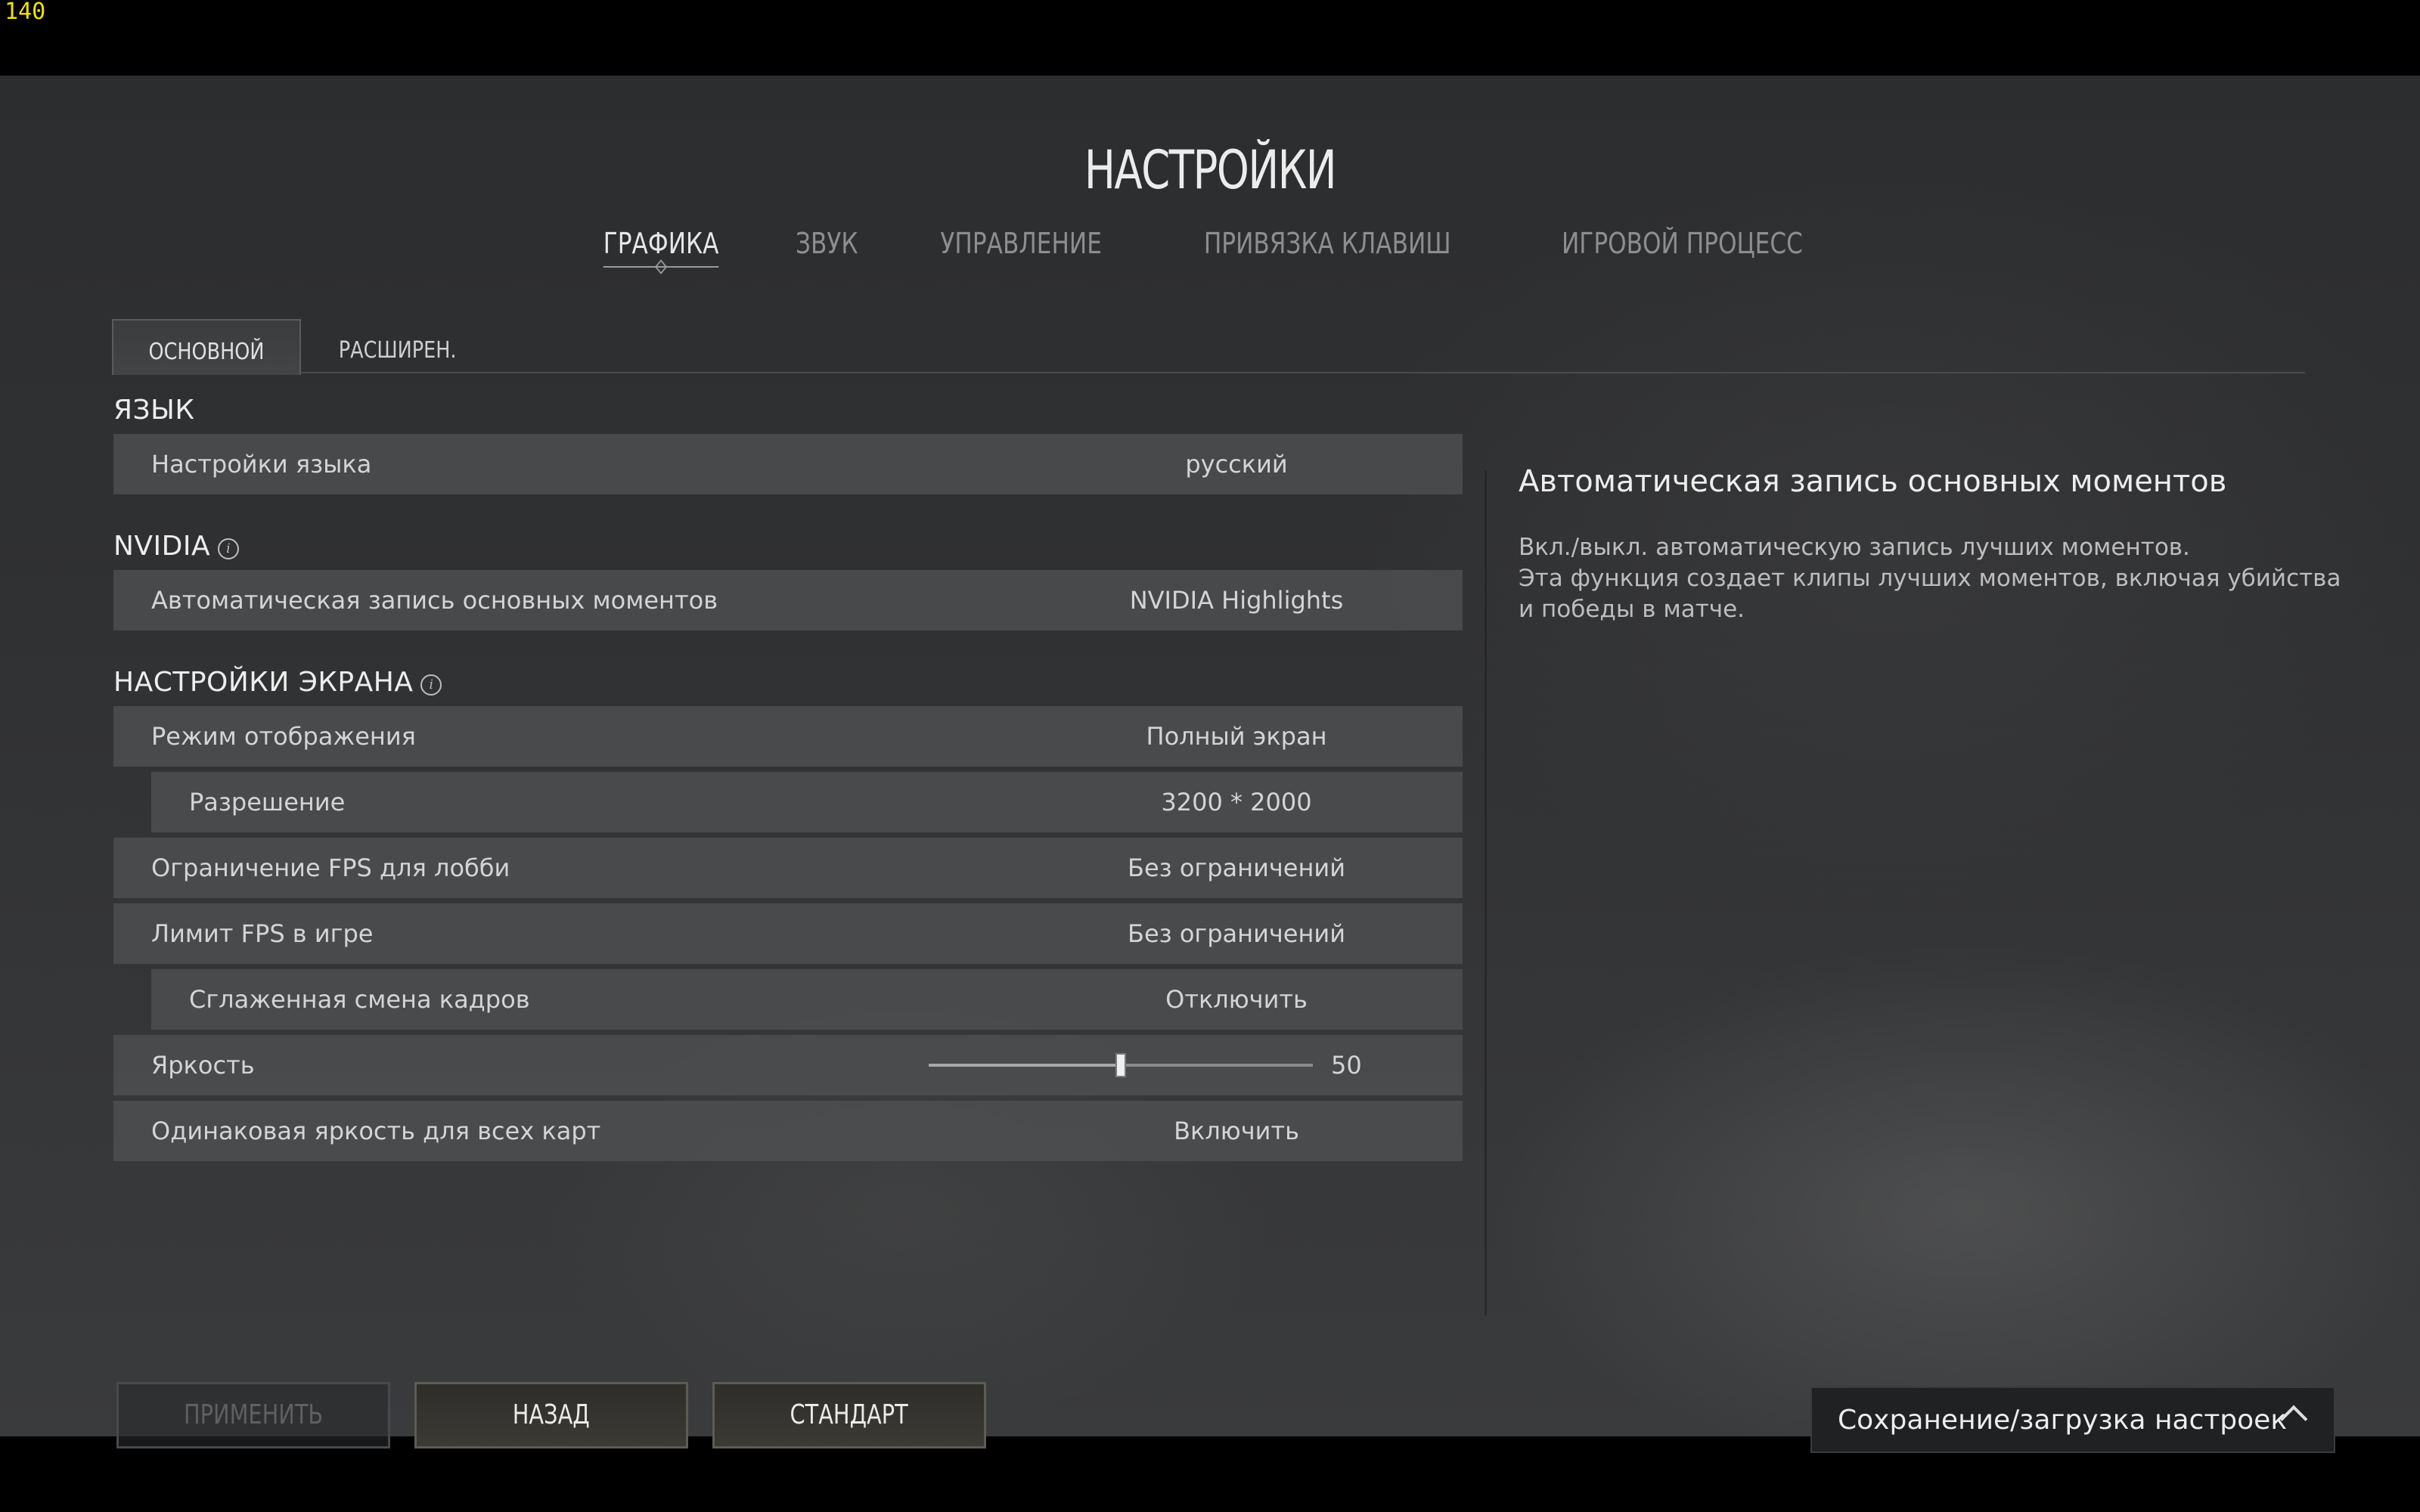 Image resolution: width=2420 pixels, height=1512 pixels. What do you see at coordinates (1025, 1065) in the screenshot?
I see `slider-fill` at bounding box center [1025, 1065].